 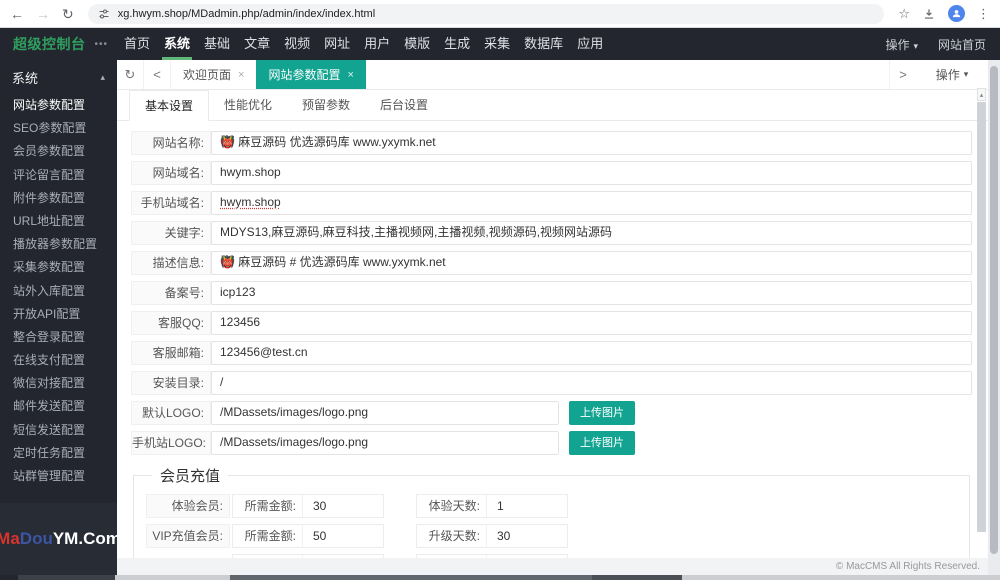 I want to click on nav-item-user: 用户, so click(x=377, y=44).